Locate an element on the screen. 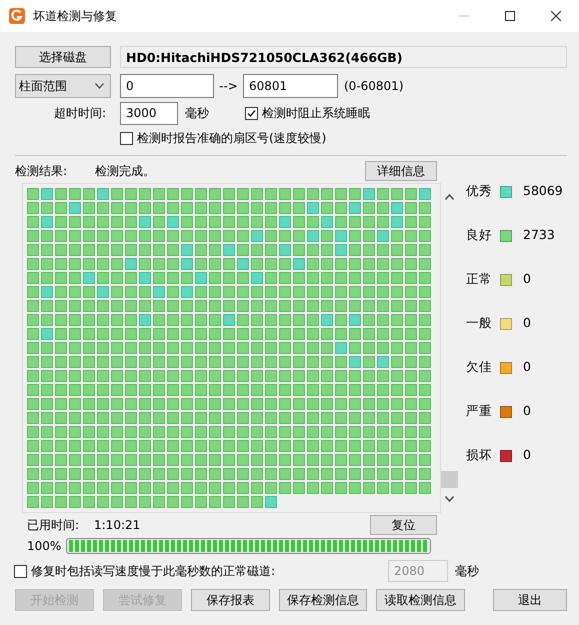 The height and width of the screenshot is (625, 579). range-start-field: 0 is located at coordinates (167, 86).